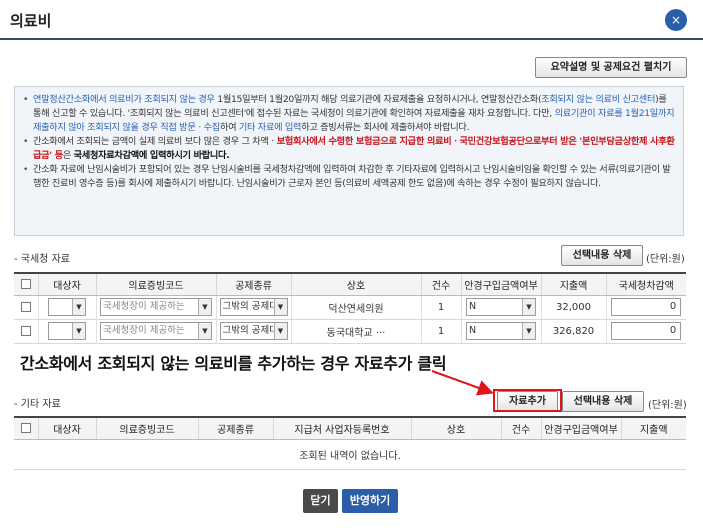 The image size is (703, 530). What do you see at coordinates (351, 20) in the screenshot?
I see `dialog-titlebar: 의료비 ×` at bounding box center [351, 20].